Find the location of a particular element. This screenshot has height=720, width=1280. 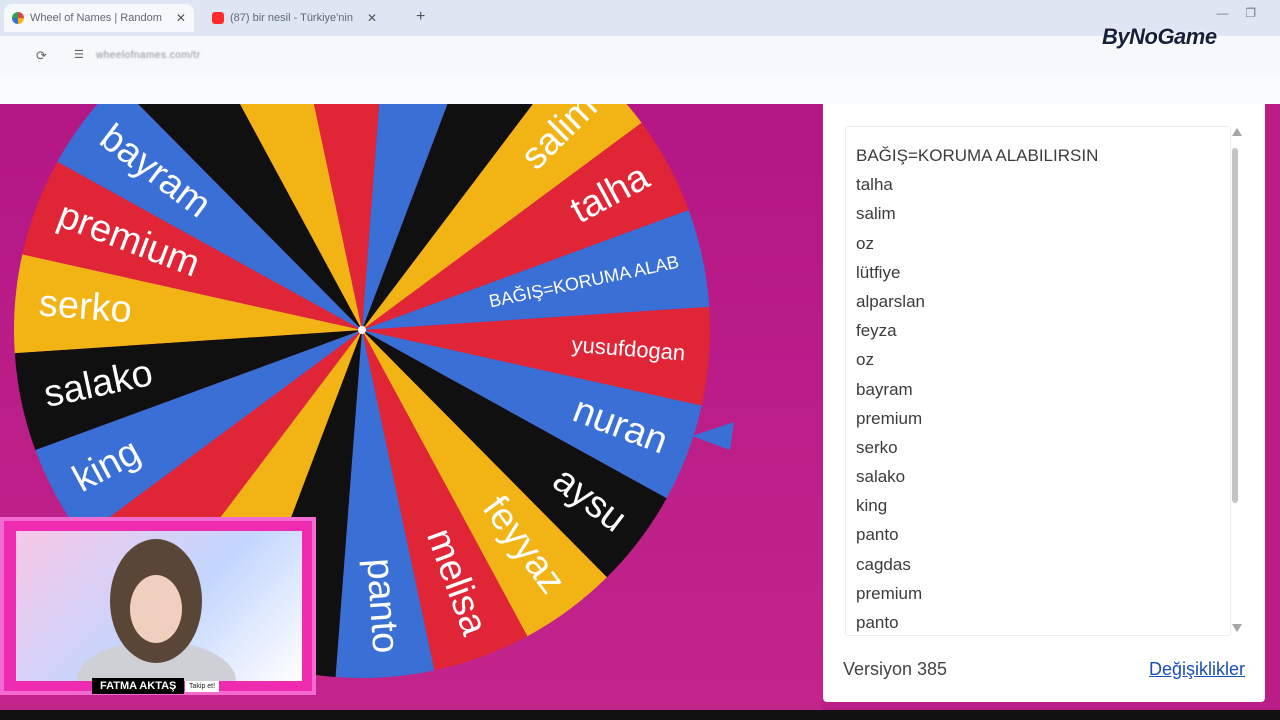

webcam-overlay: FATMA AKTAŞ Takip et! is located at coordinates (158, 618).